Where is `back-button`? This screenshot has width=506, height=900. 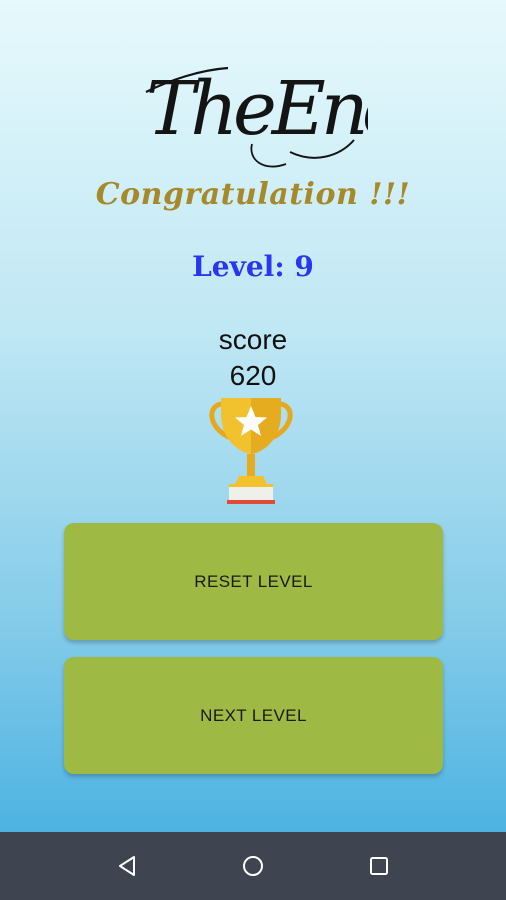
back-button is located at coordinates (127, 866).